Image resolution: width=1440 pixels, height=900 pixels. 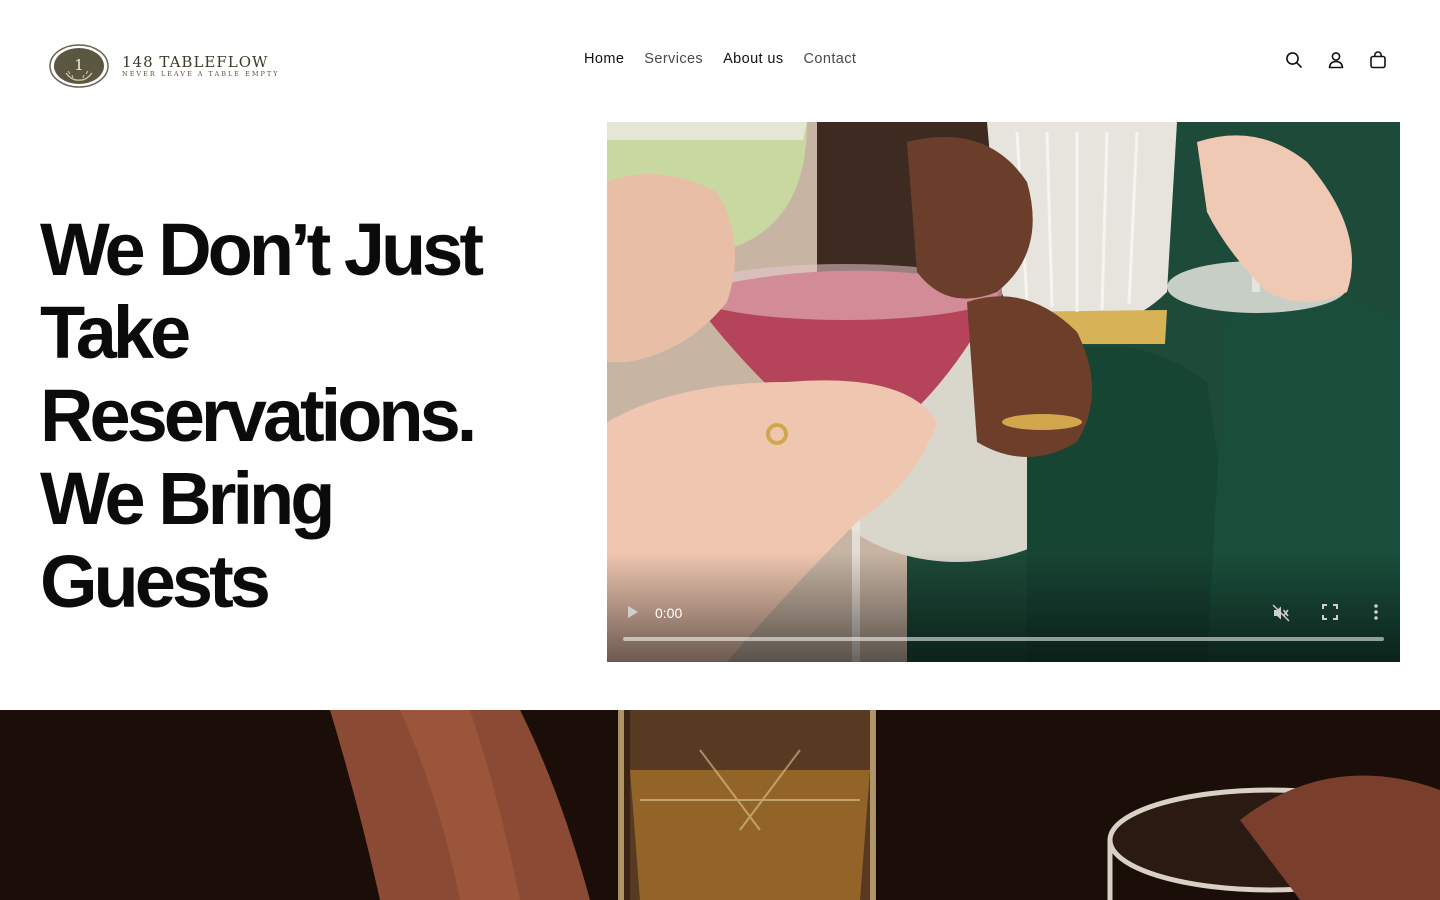 I want to click on brand-name: 148 TABLEFLOW, so click(x=195, y=61).